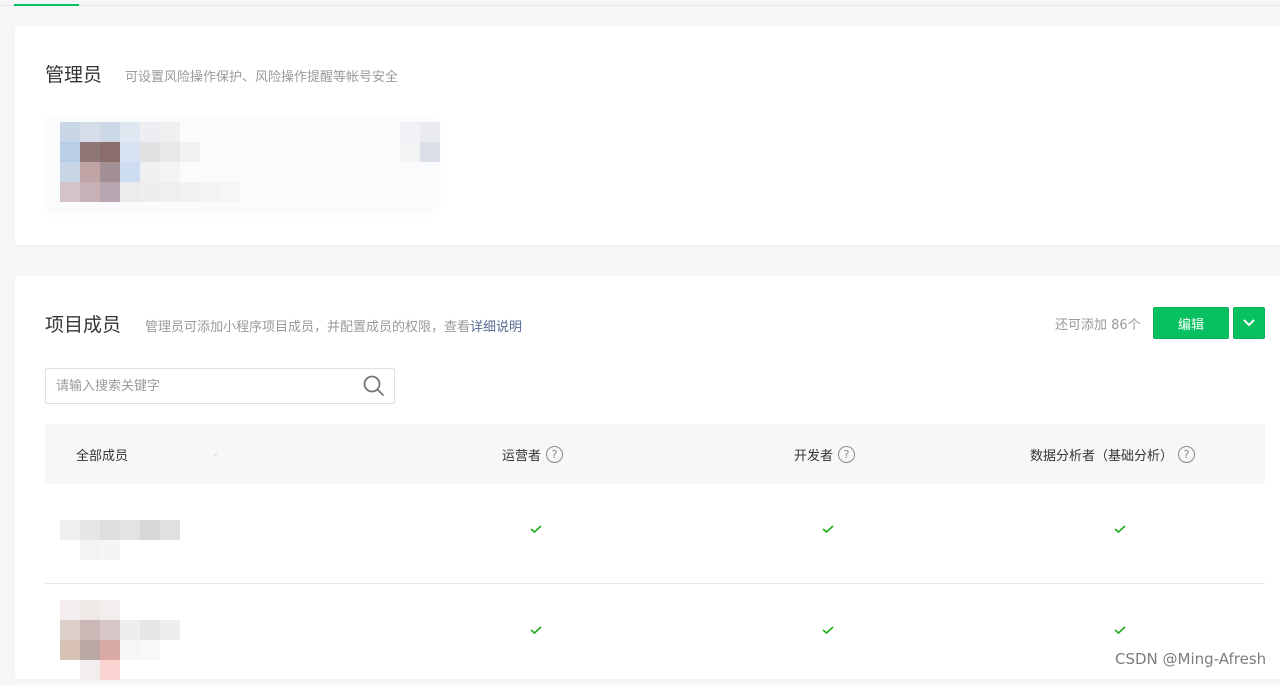 Image resolution: width=1280 pixels, height=685 pixels. I want to click on column-developer: 开发者?, so click(825, 454).